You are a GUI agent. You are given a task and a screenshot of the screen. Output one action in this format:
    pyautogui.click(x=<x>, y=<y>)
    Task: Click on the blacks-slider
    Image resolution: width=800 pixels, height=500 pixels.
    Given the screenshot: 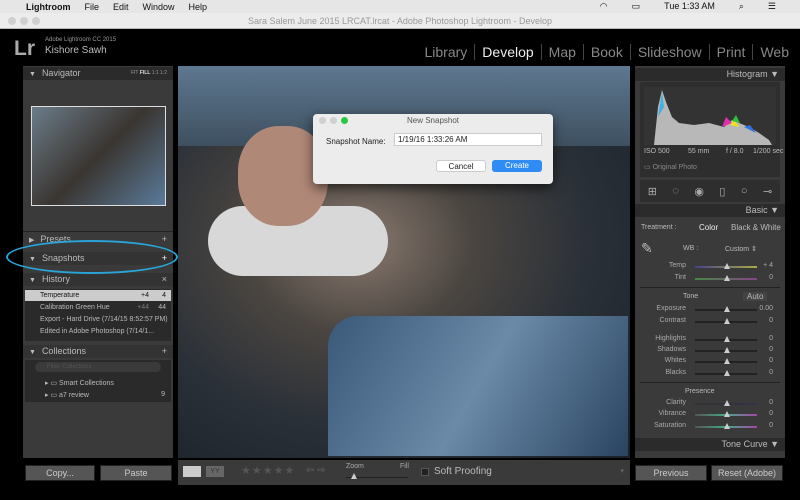 What is the action you would take?
    pyautogui.click(x=726, y=373)
    